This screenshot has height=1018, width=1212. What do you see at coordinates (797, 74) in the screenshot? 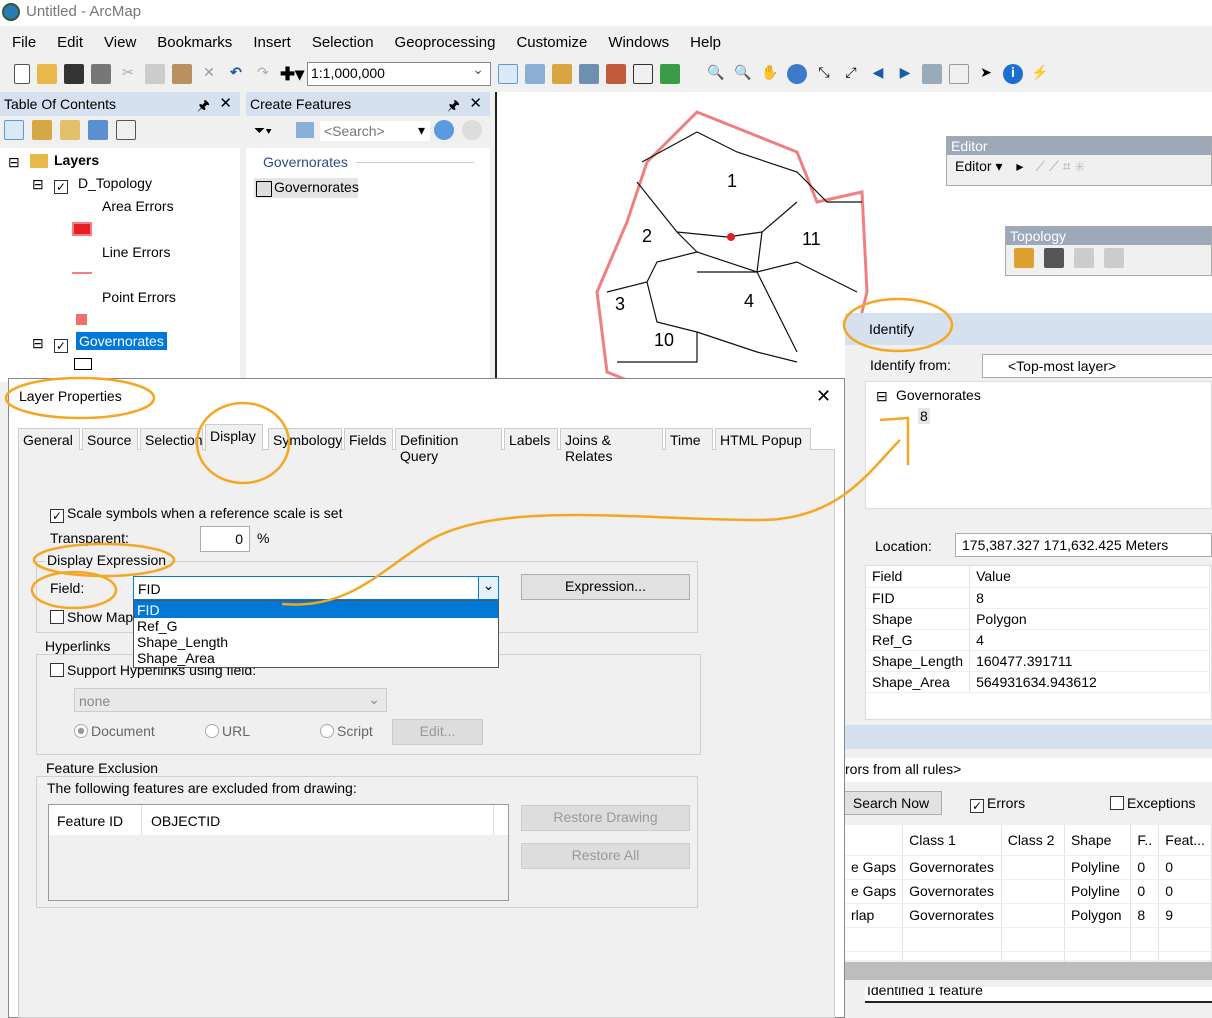
I see `full-extent-icon` at bounding box center [797, 74].